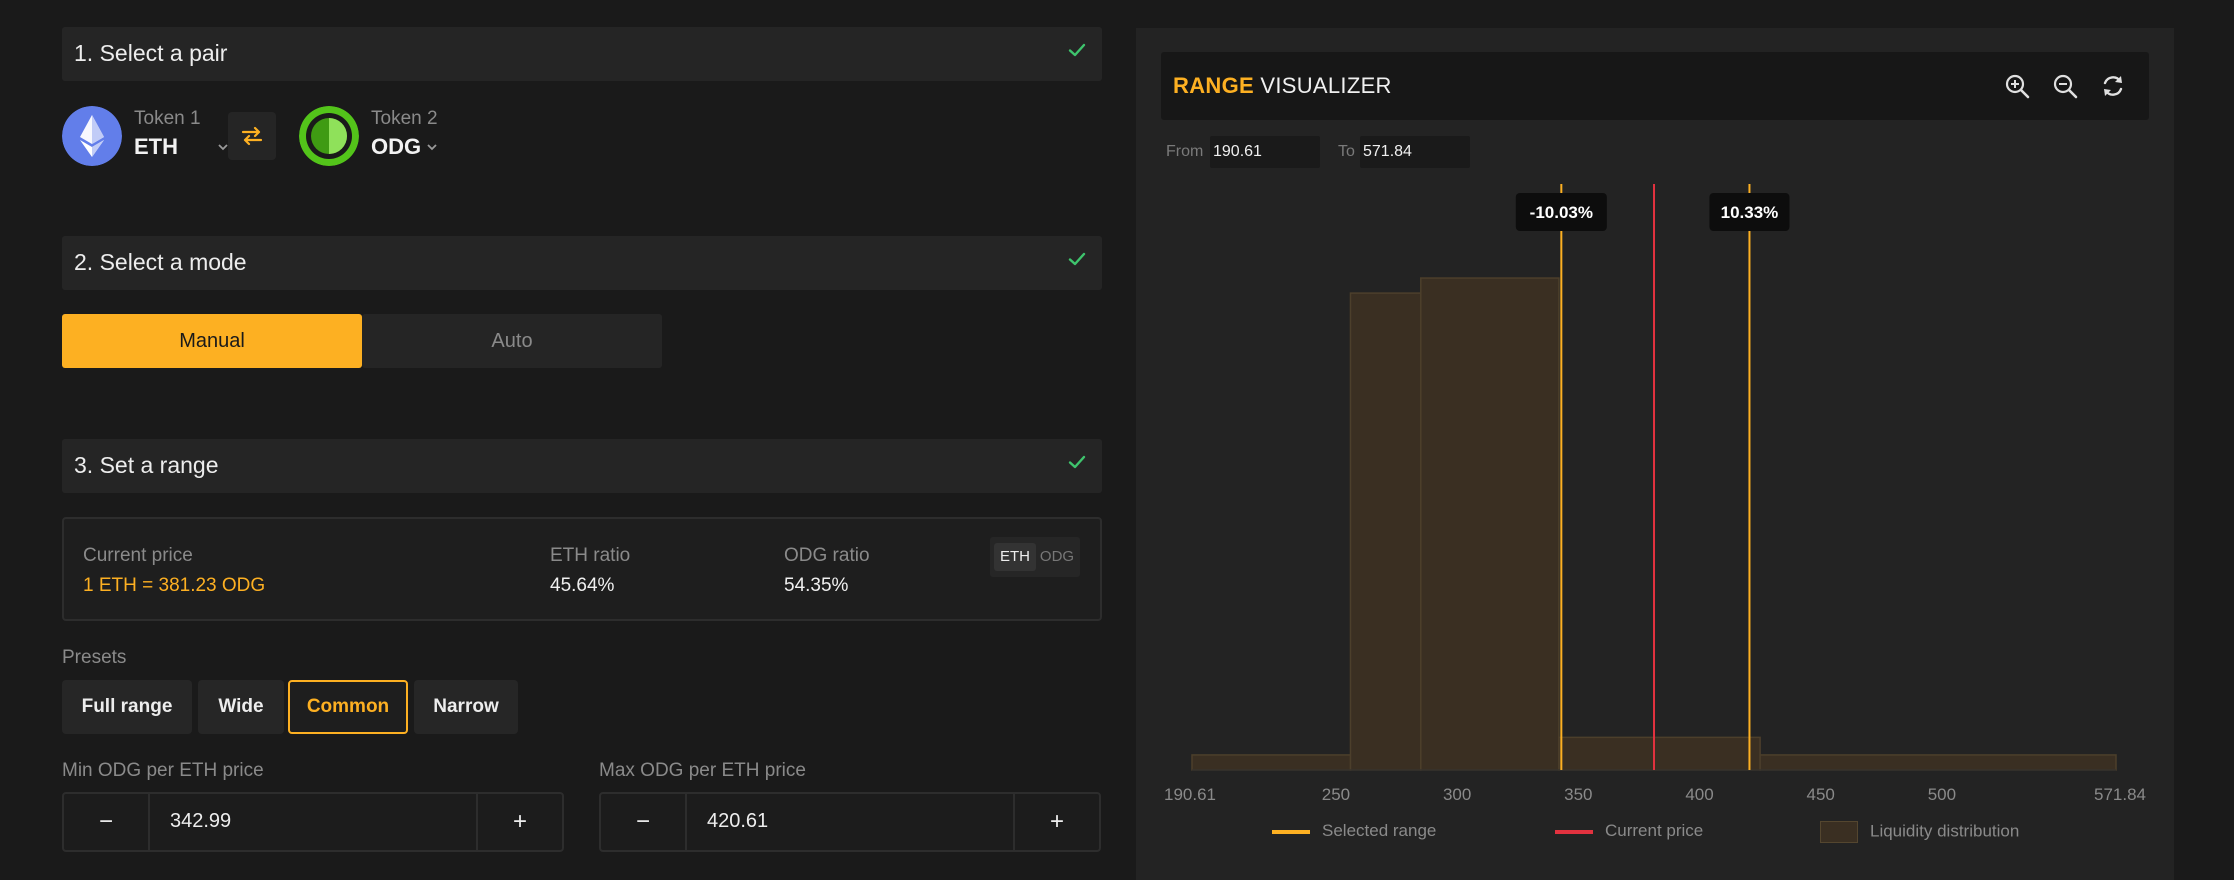 Image resolution: width=2234 pixels, height=880 pixels. What do you see at coordinates (816, 585) in the screenshot?
I see `odg-ratio-value: 54.35%` at bounding box center [816, 585].